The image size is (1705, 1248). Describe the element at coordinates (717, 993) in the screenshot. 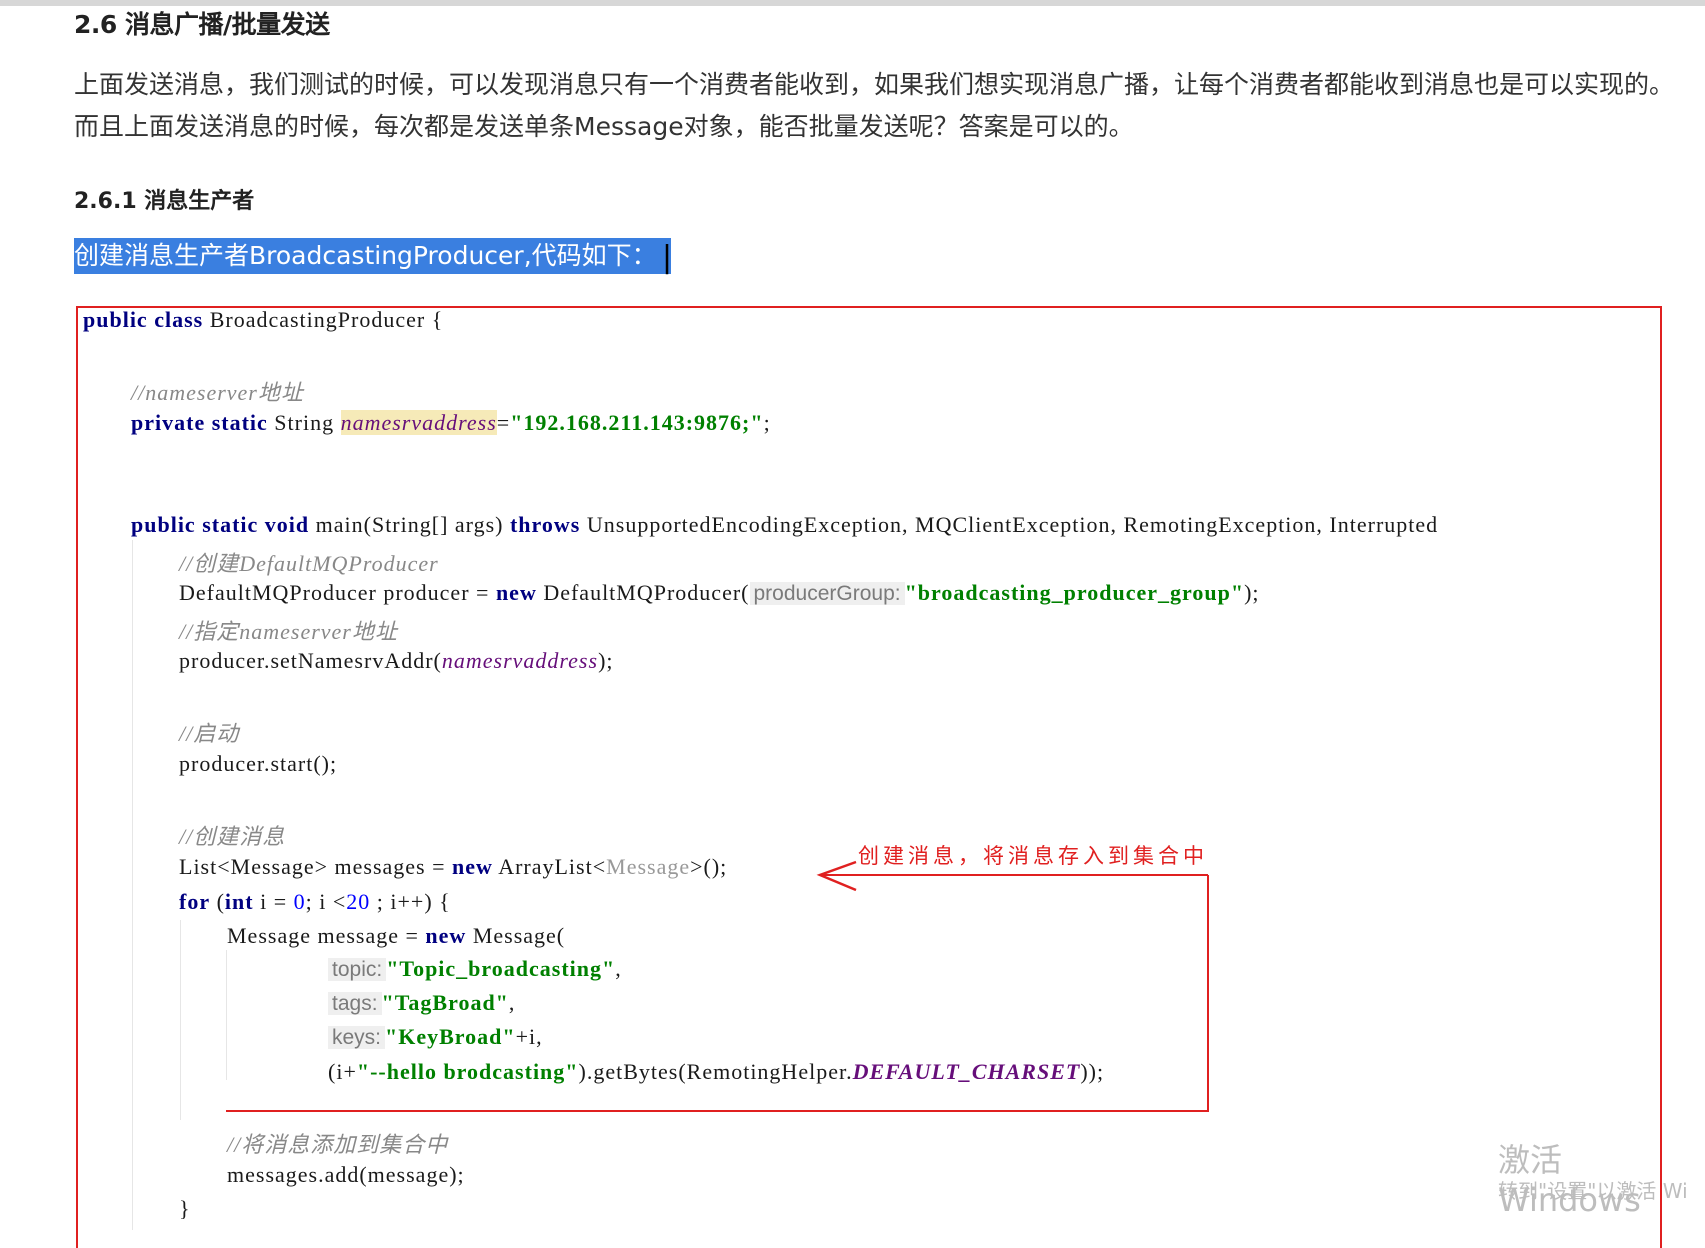

I see `annotation-bracket` at that location.